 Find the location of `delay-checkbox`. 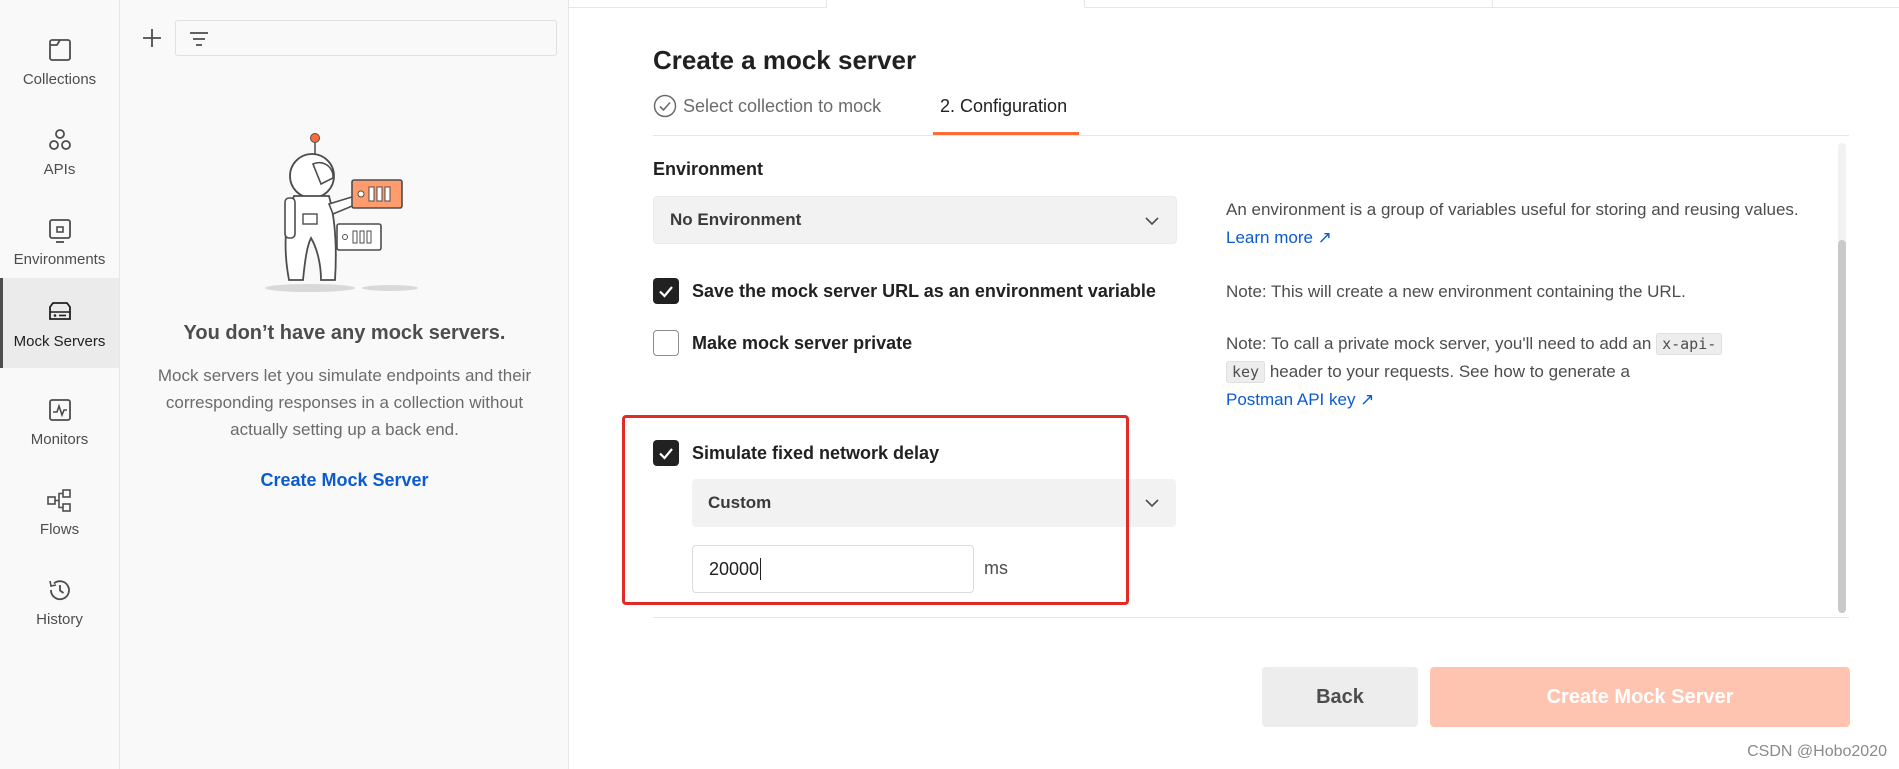

delay-checkbox is located at coordinates (666, 453).